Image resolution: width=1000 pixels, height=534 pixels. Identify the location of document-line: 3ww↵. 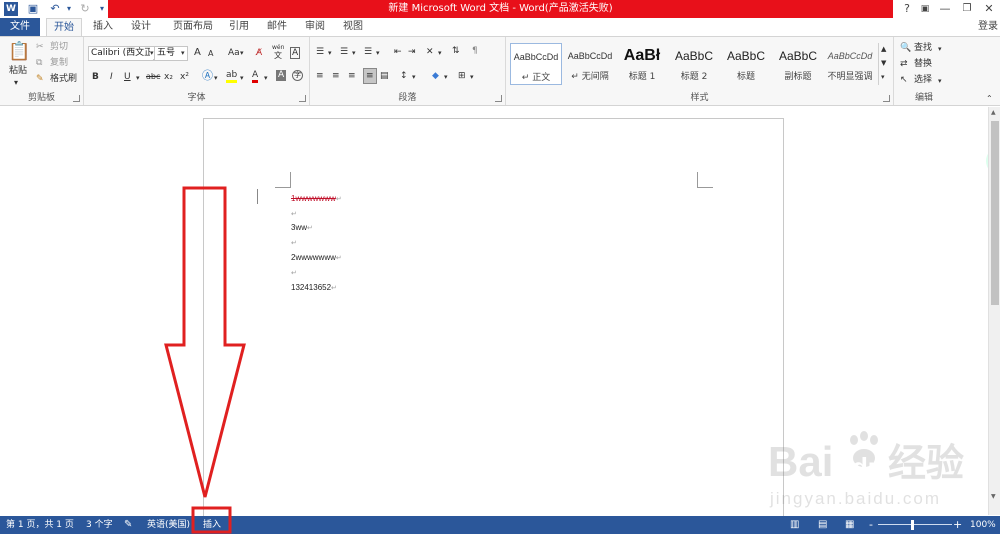
(302, 228).